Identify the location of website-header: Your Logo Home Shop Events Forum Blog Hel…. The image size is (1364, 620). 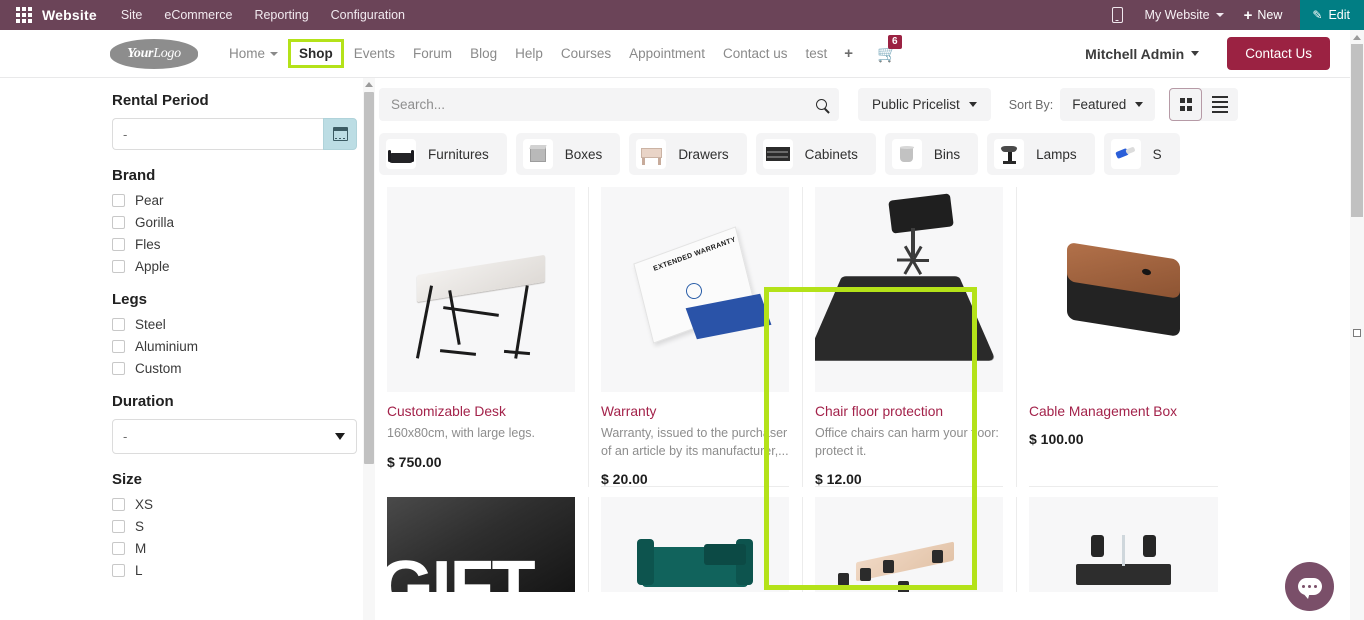
(675, 54).